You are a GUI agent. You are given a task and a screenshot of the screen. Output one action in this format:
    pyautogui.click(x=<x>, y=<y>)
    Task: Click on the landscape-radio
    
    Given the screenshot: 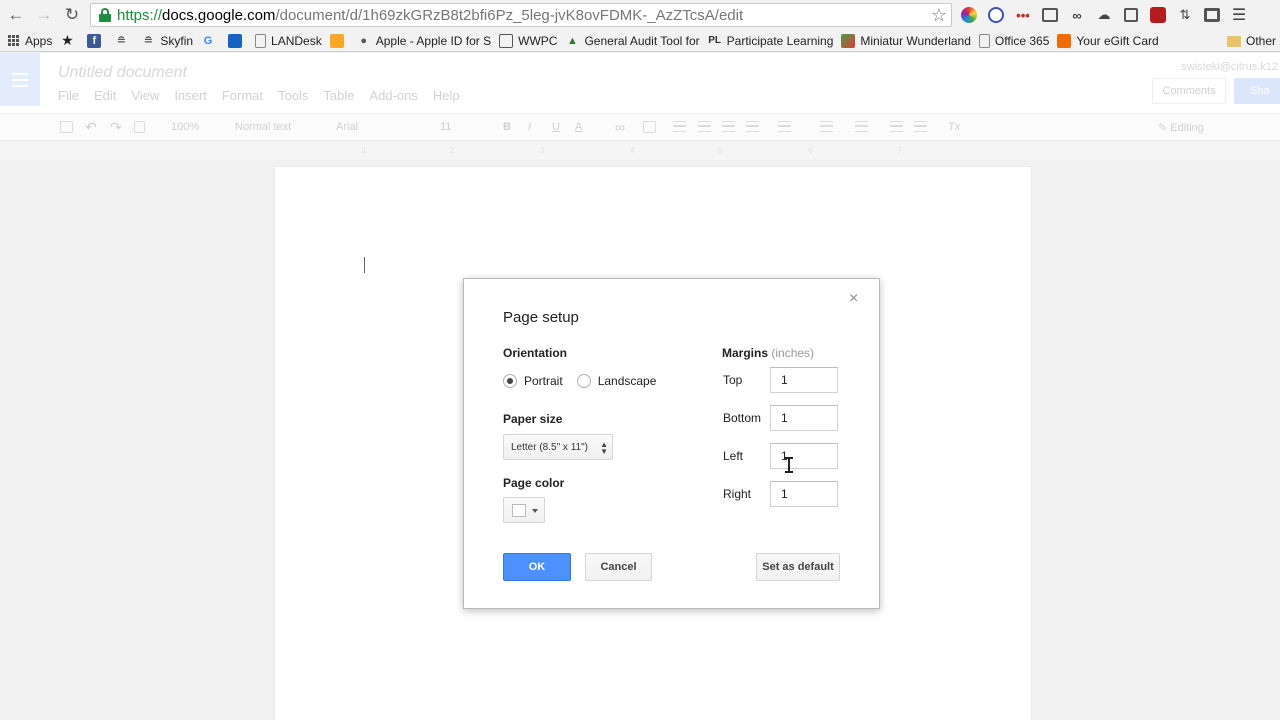 What is the action you would take?
    pyautogui.click(x=583, y=381)
    